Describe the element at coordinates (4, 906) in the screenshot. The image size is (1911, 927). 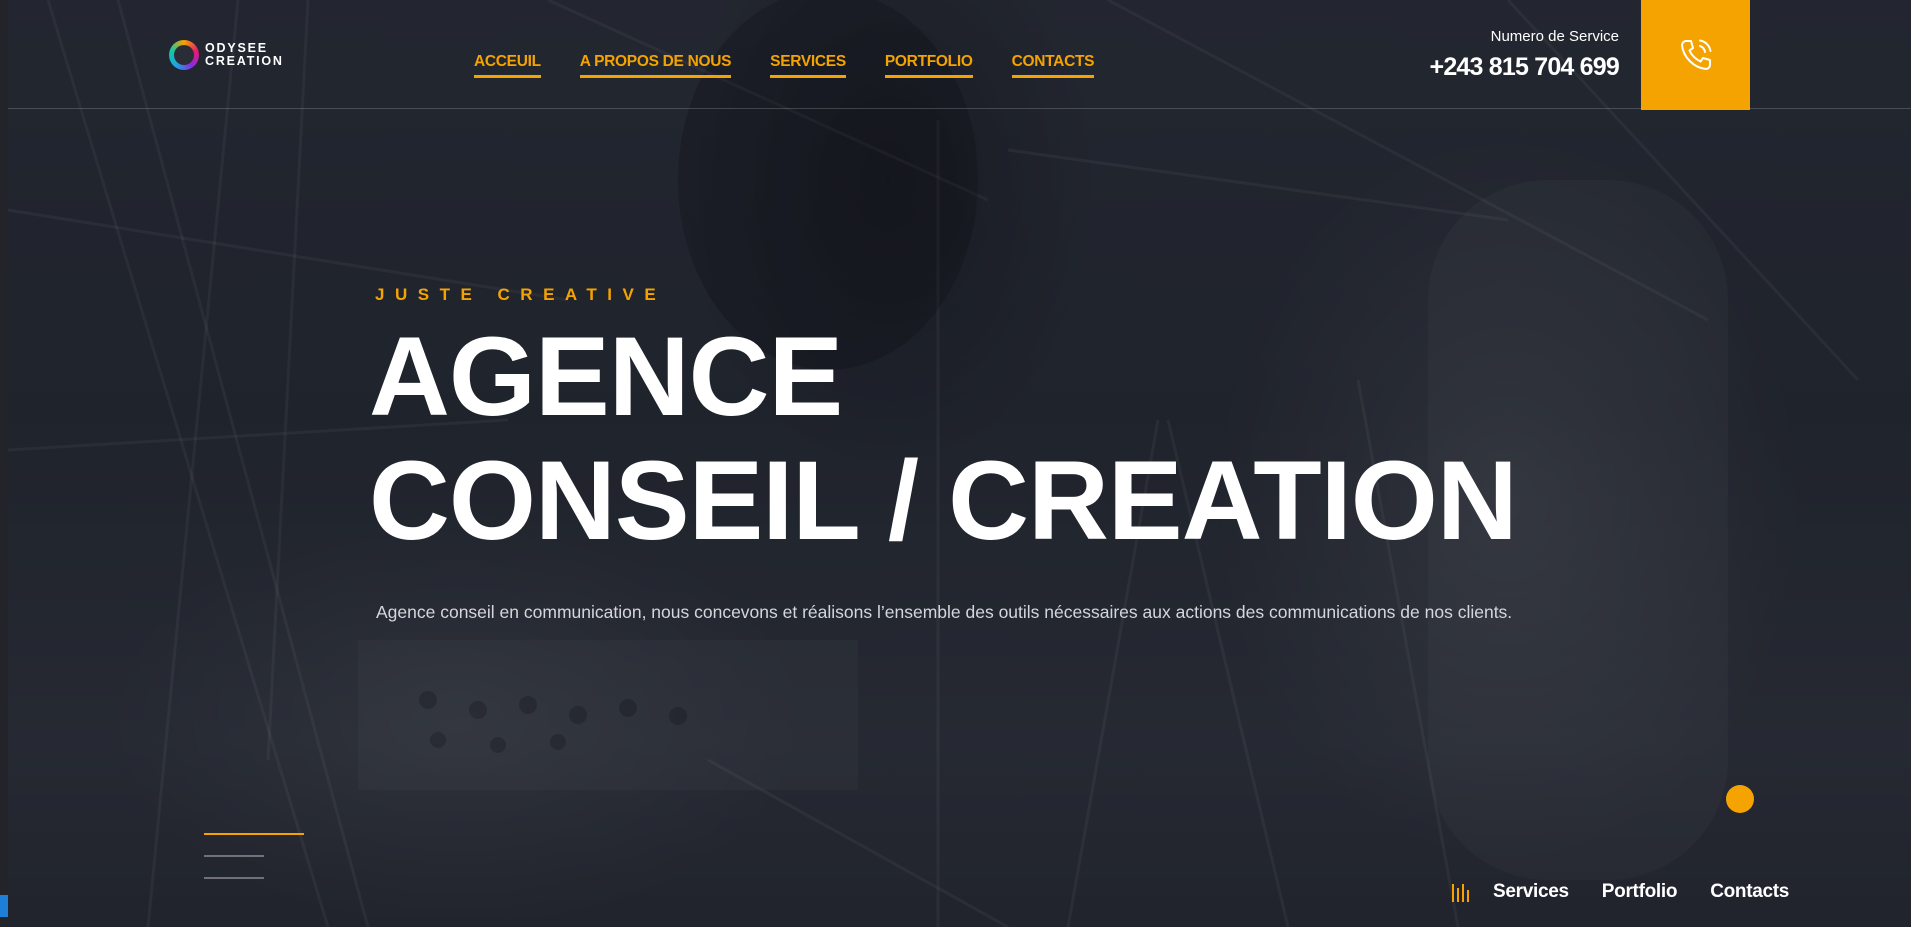
I see `left-edge-tab` at that location.